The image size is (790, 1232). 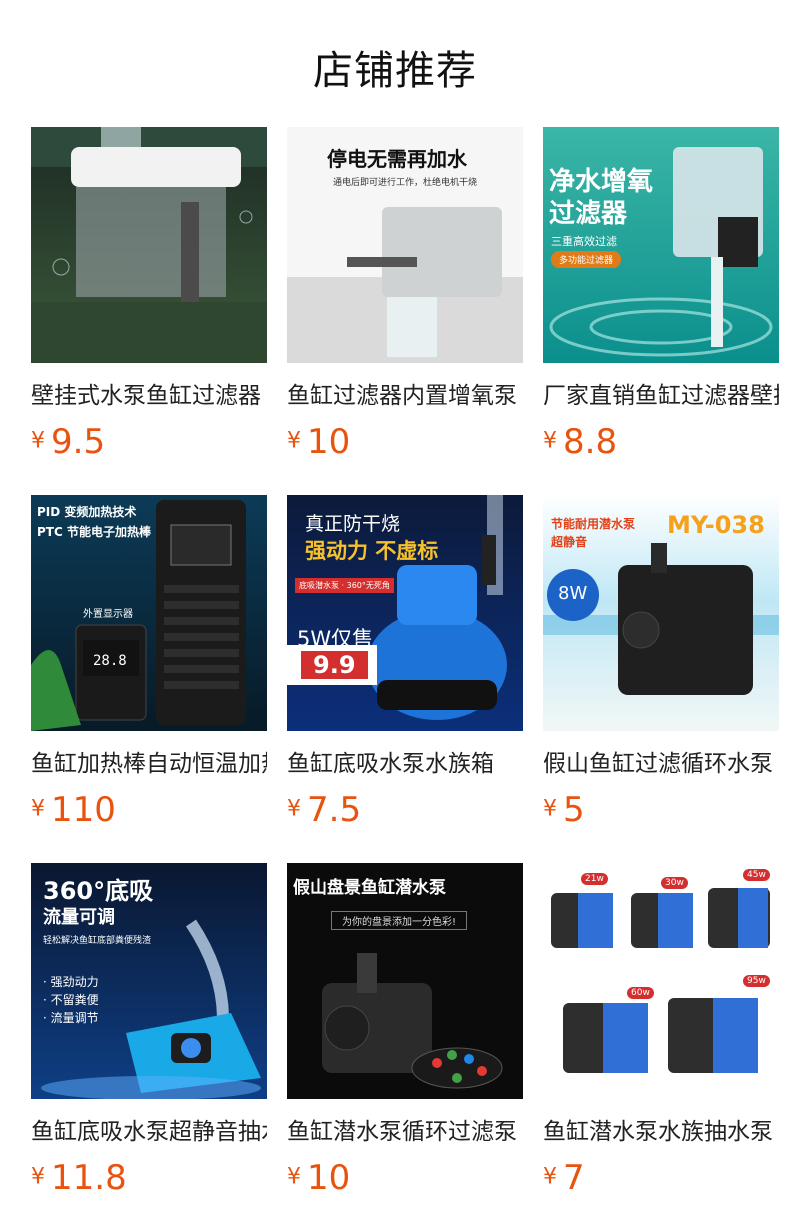 I want to click on overlay-model: MY-038, so click(x=716, y=525).